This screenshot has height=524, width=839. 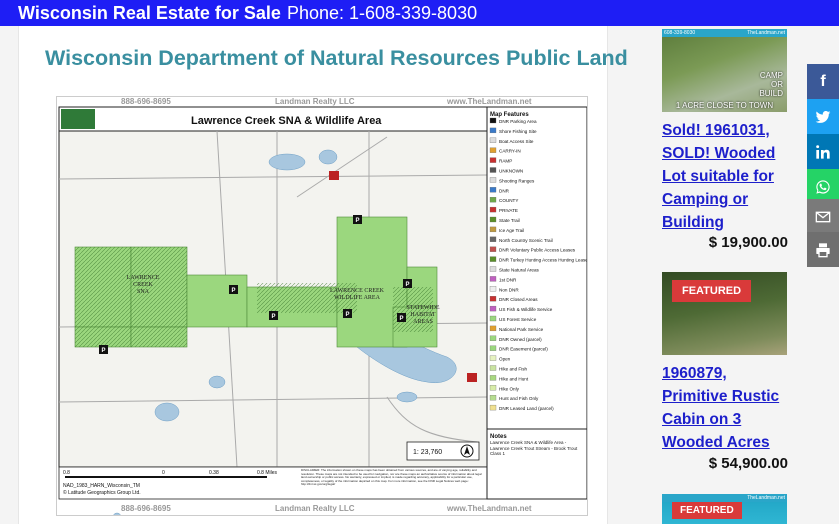 What do you see at coordinates (724, 509) in the screenshot?
I see `listing-thumbnail: TheLandman.net FEATURED` at bounding box center [724, 509].